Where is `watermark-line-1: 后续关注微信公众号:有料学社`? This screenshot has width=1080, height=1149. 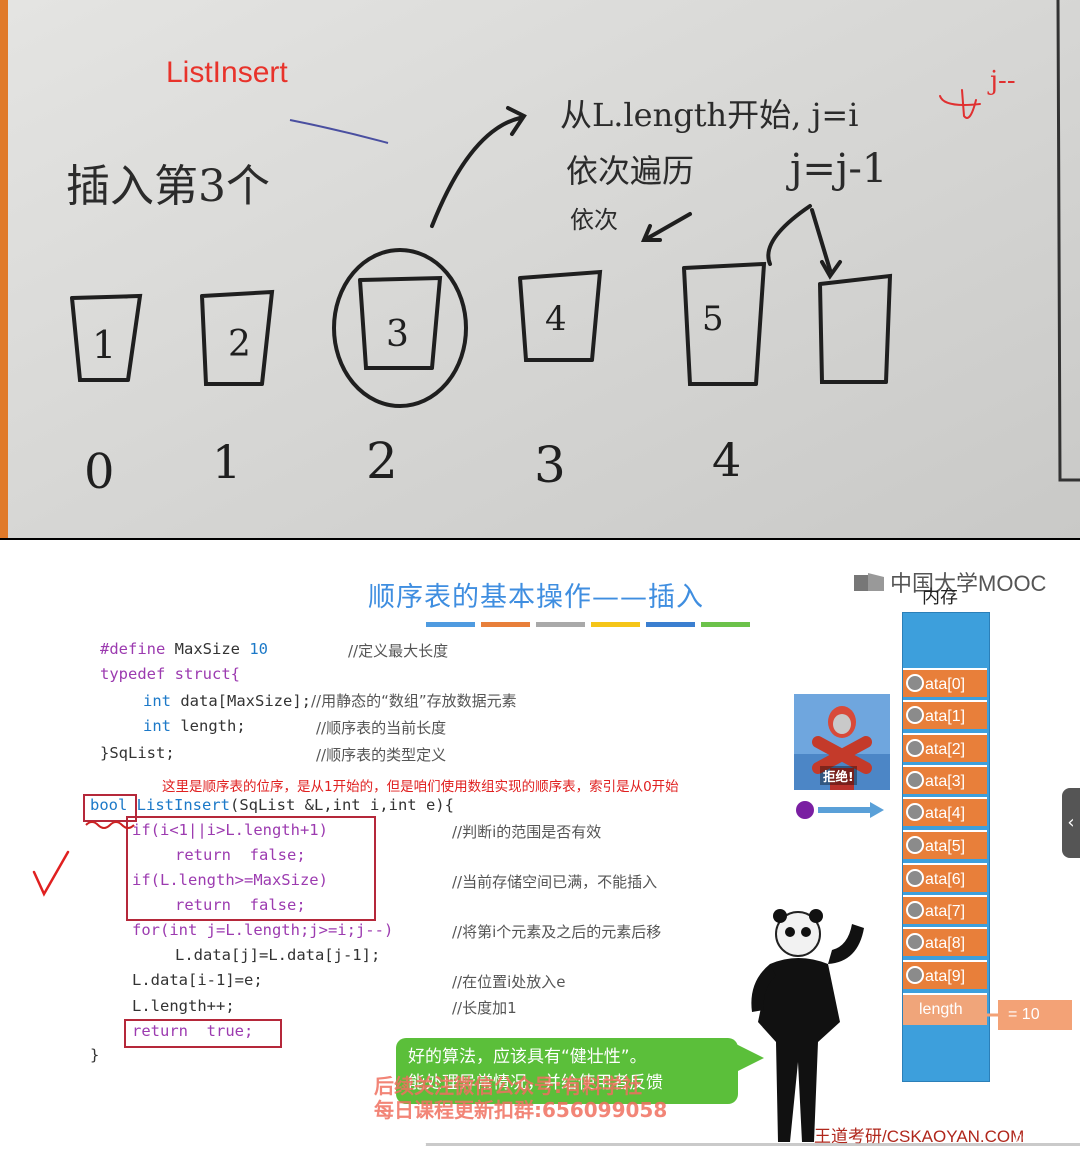 watermark-line-1: 后续关注微信公众号:有料学社 is located at coordinates (508, 1086).